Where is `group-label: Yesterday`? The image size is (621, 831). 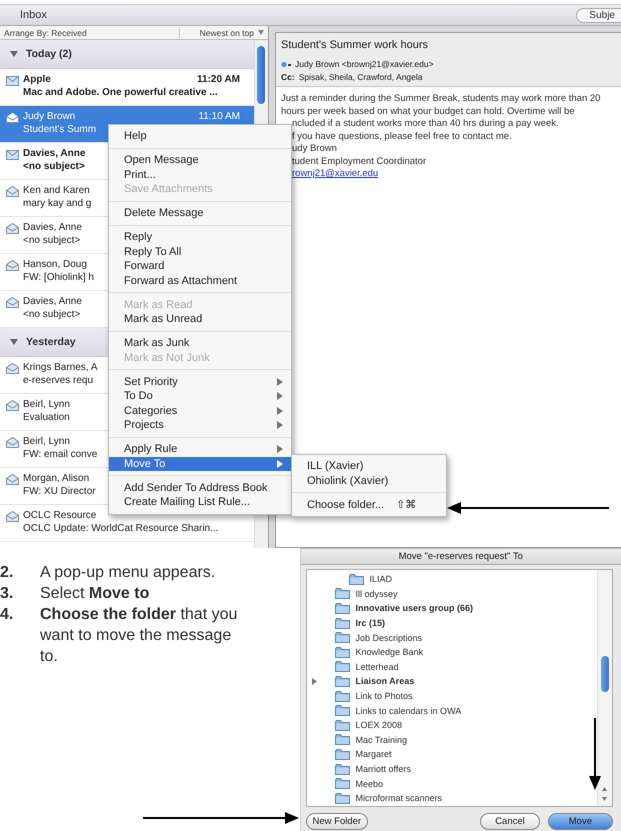
group-label: Yesterday is located at coordinates (51, 342).